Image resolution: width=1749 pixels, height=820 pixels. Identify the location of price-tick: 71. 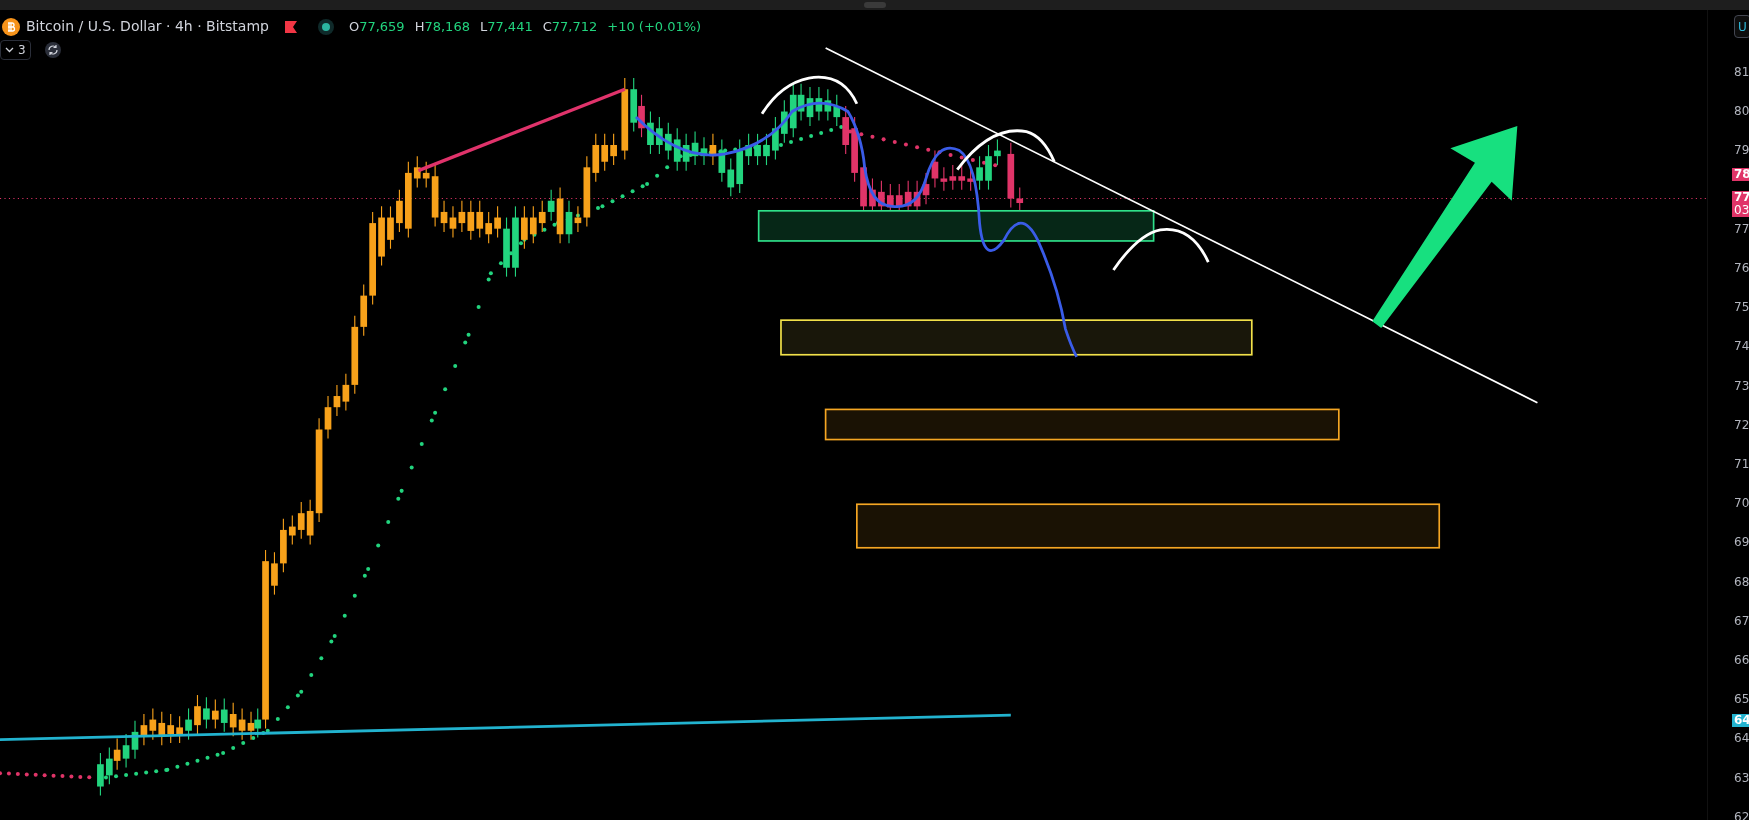
(1741, 464).